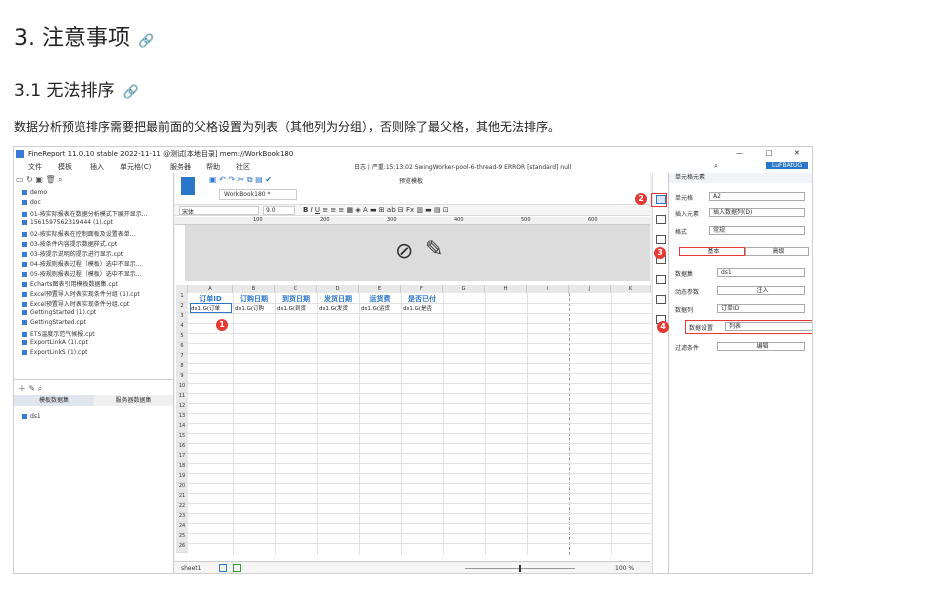 The width and height of the screenshot is (938, 598). Describe the element at coordinates (739, 153) in the screenshot. I see `minimize-button: —` at that location.